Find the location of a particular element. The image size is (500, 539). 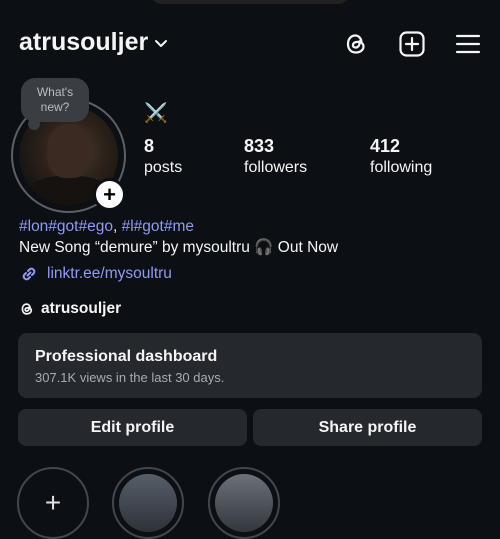

stat-followers: 833 followers is located at coordinates (275, 156).